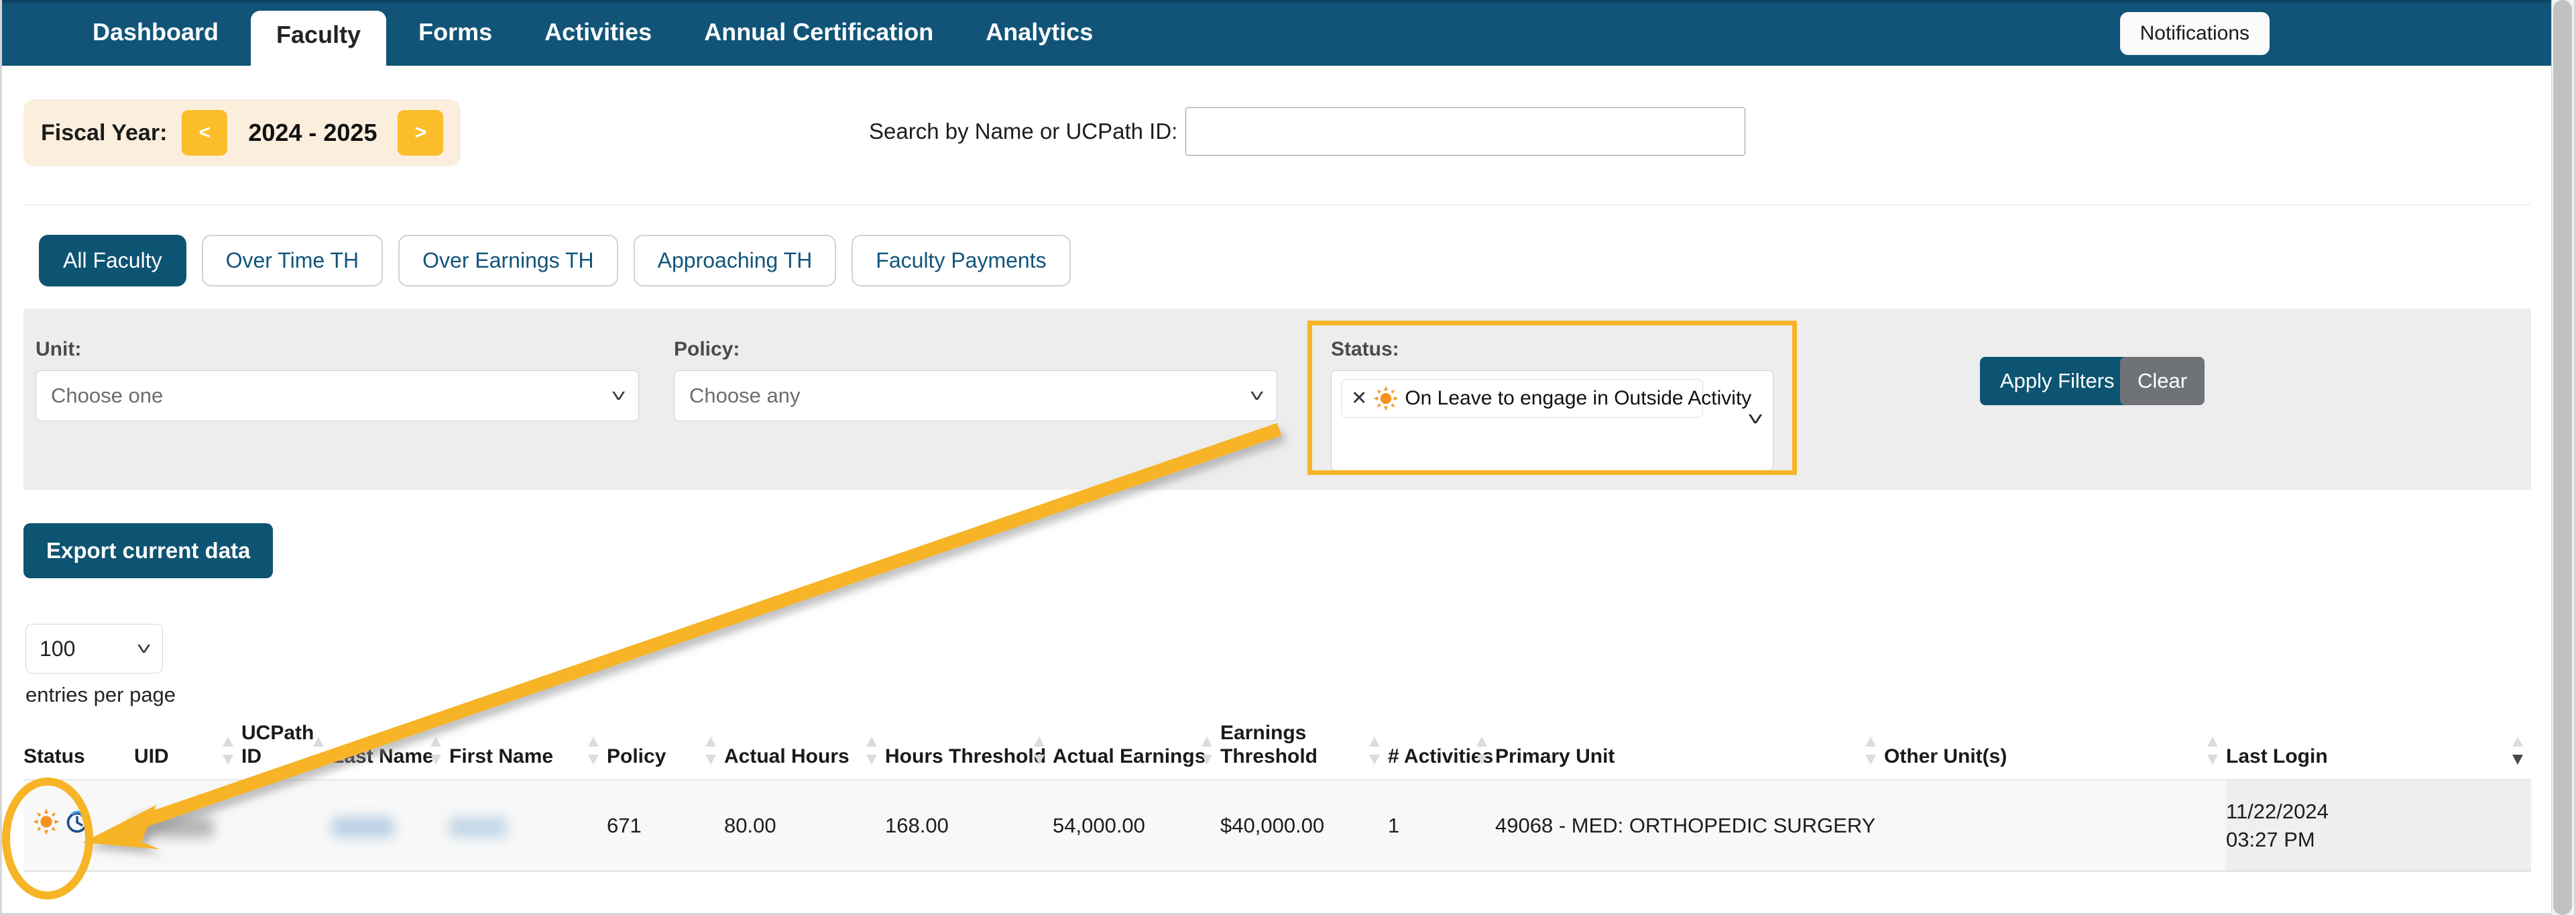 Image resolution: width=2576 pixels, height=915 pixels. I want to click on column-label: Hours Threshold, so click(966, 756).